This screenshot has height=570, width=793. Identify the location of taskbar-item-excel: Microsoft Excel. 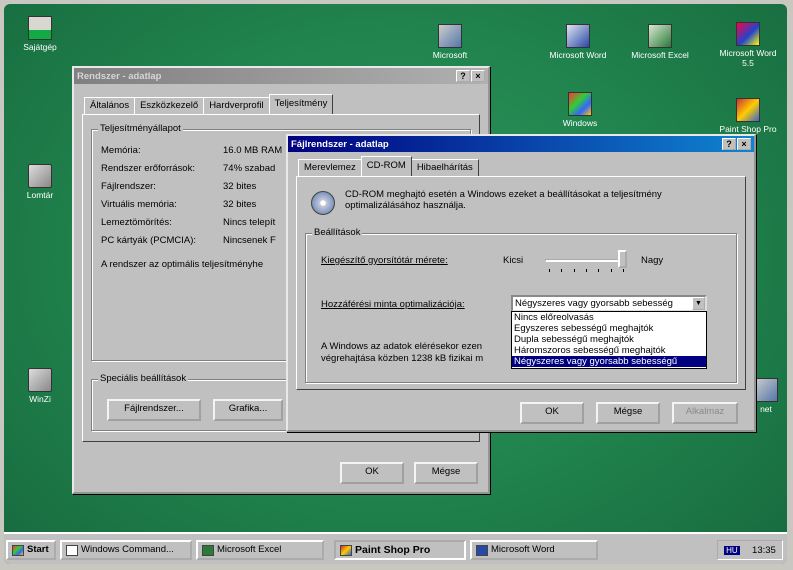
(260, 550).